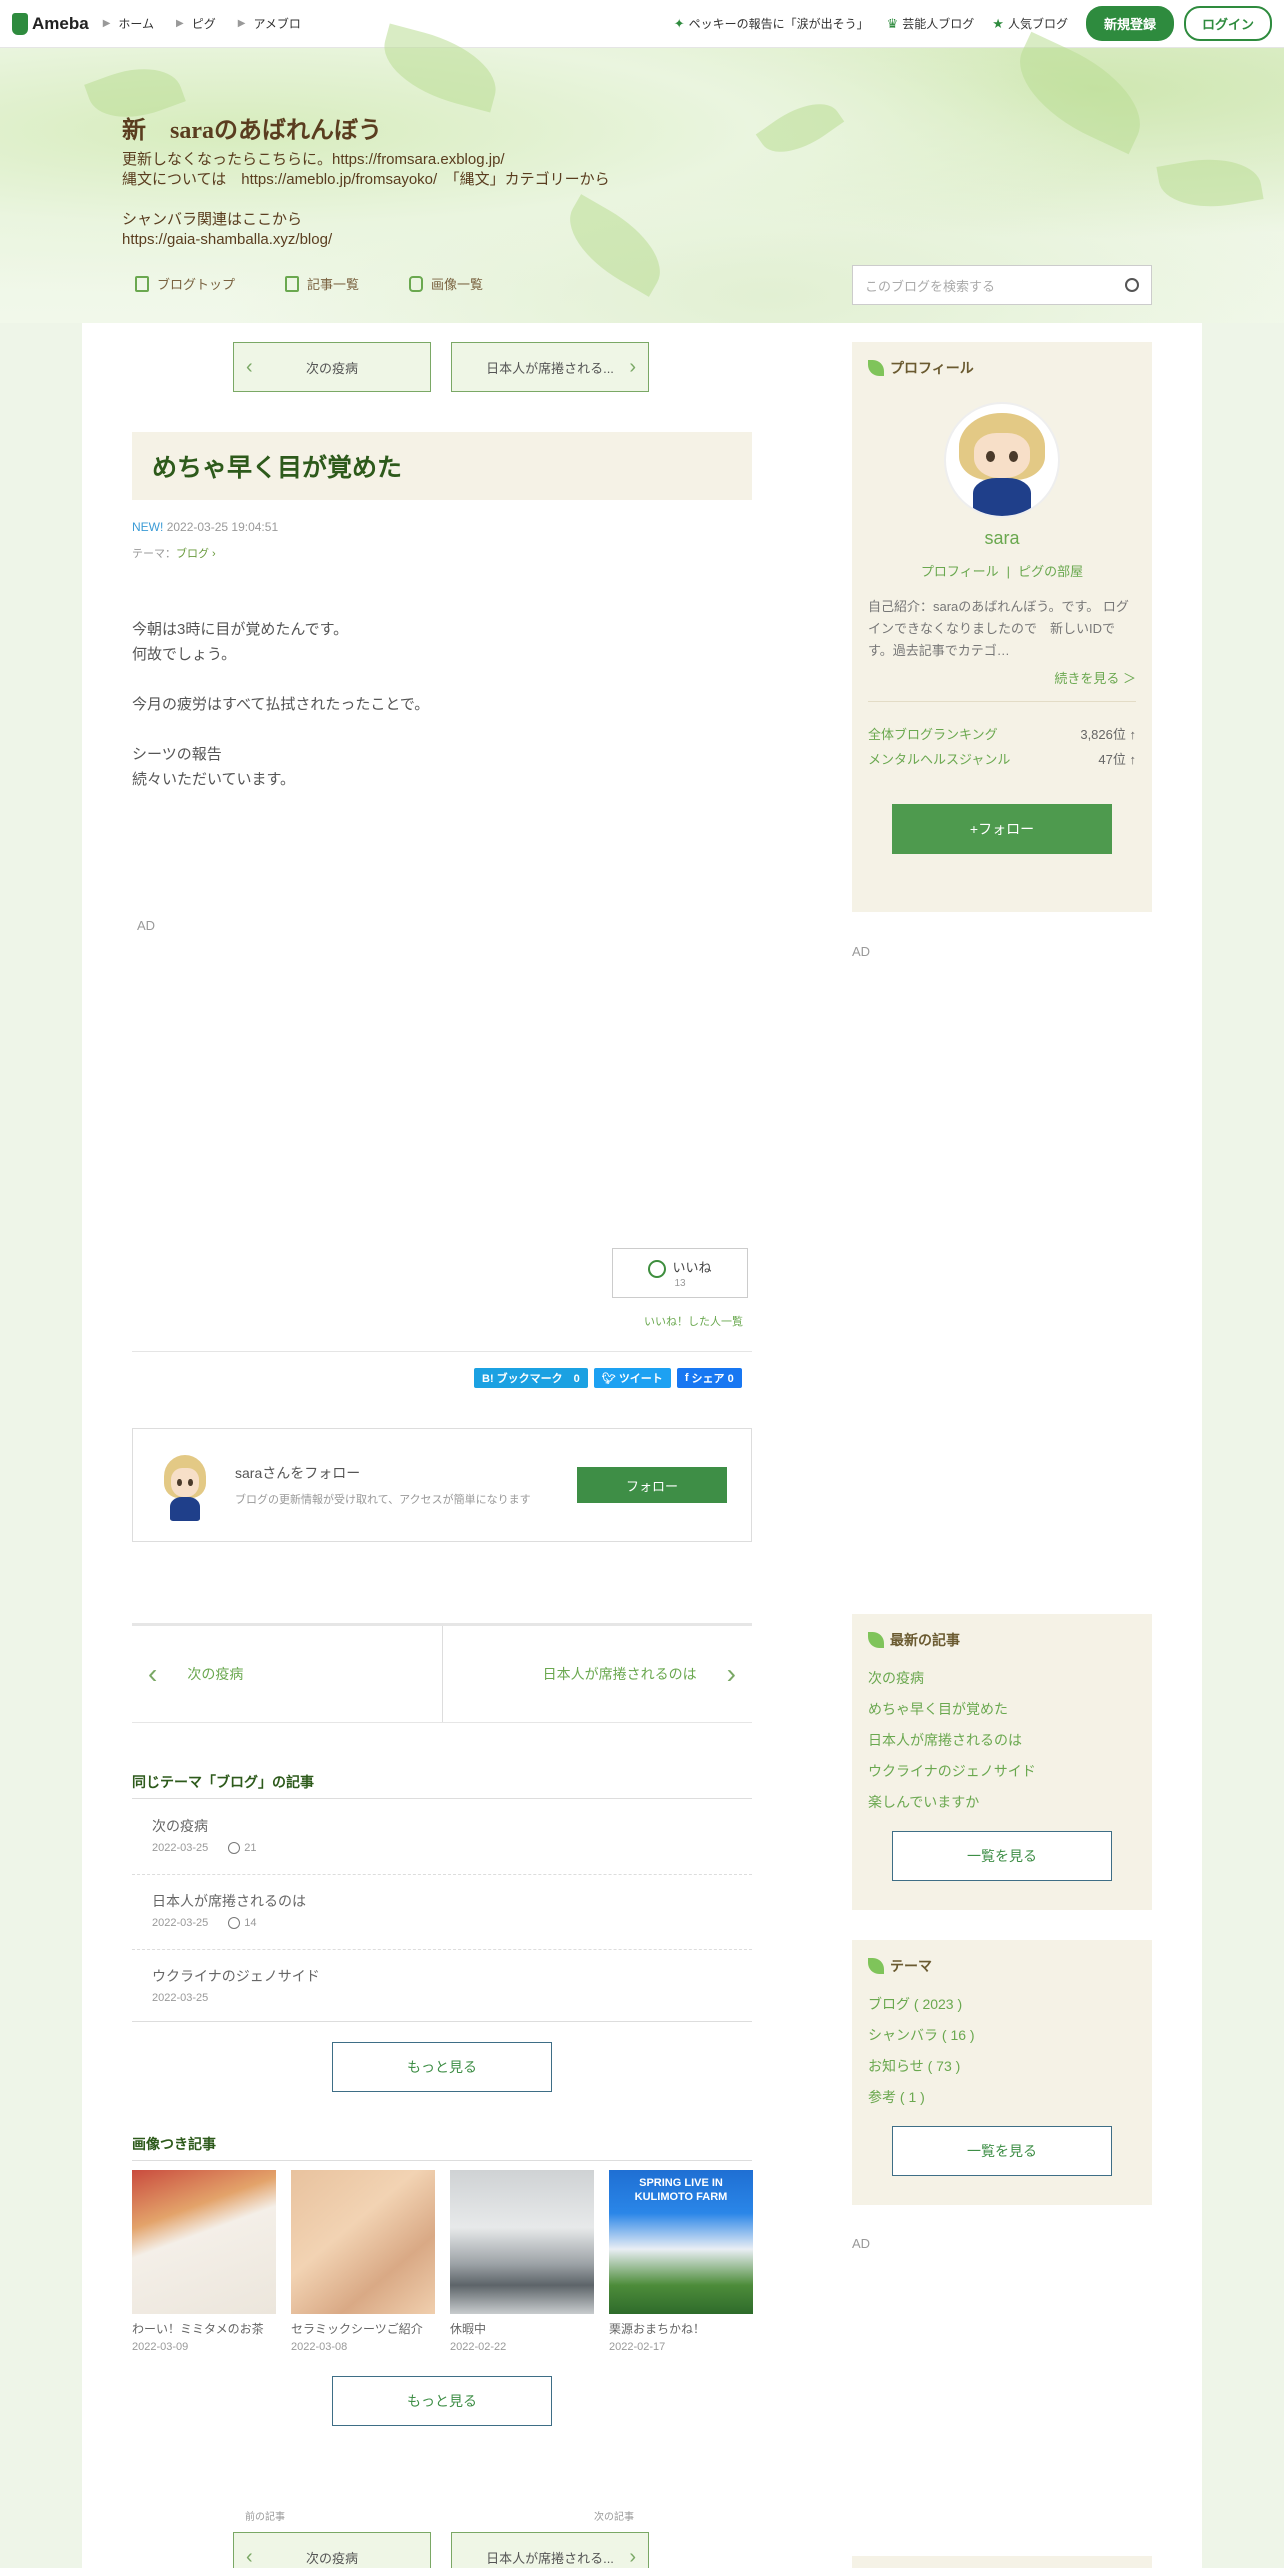 This screenshot has width=1284, height=2568. I want to click on next-entry-link-label: 日本人が席捲されるのは, so click(619, 1674).